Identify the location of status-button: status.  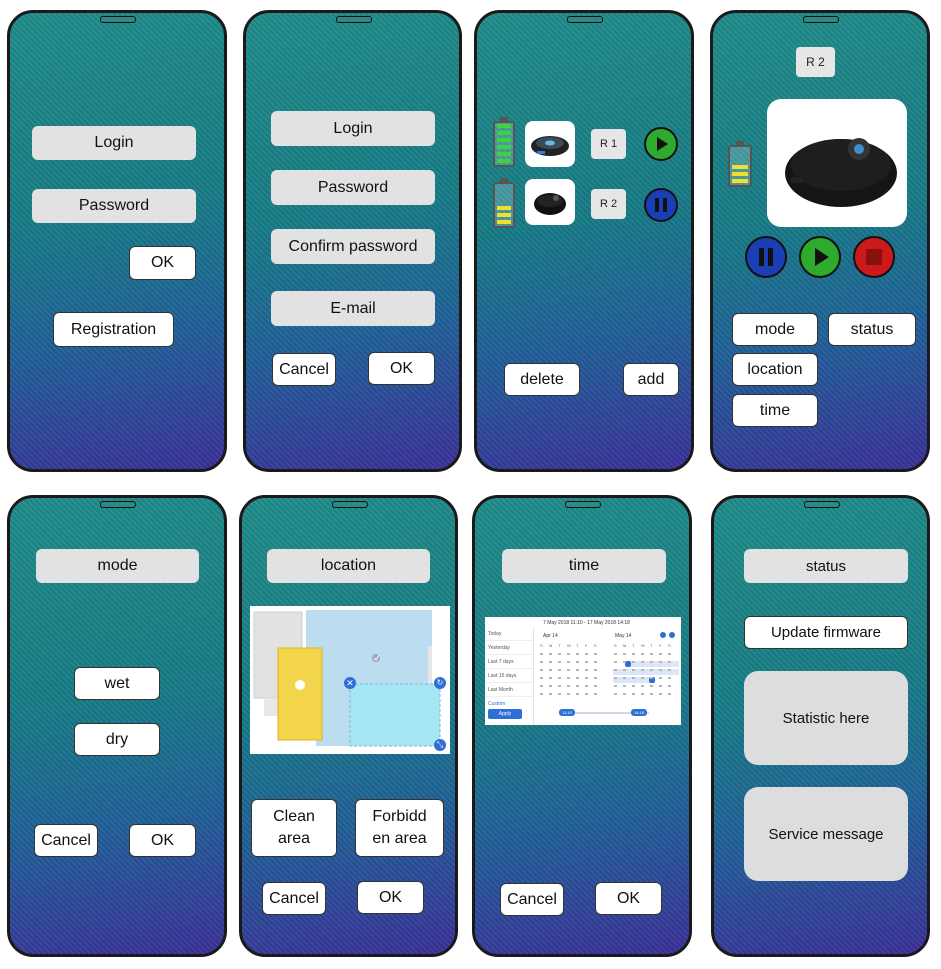
(872, 329).